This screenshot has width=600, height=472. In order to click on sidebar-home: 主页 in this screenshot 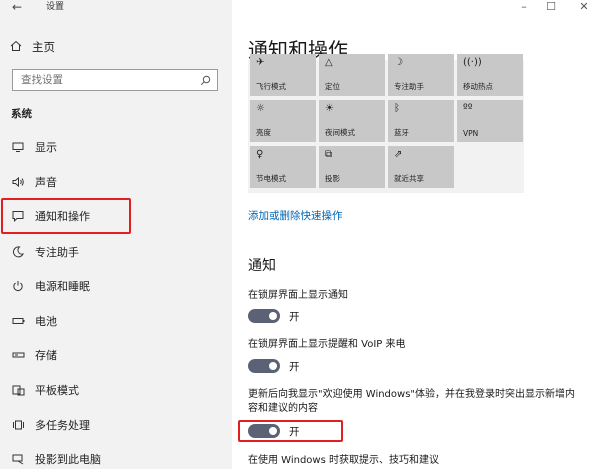, I will do `click(32, 47)`.